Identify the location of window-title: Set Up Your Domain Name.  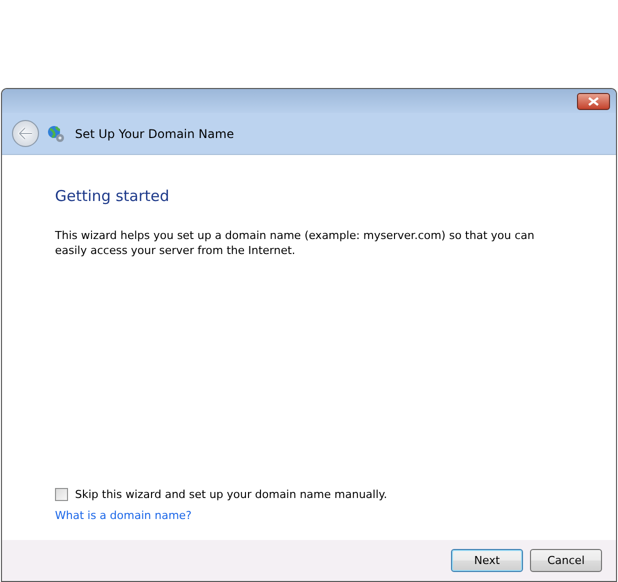
(154, 133).